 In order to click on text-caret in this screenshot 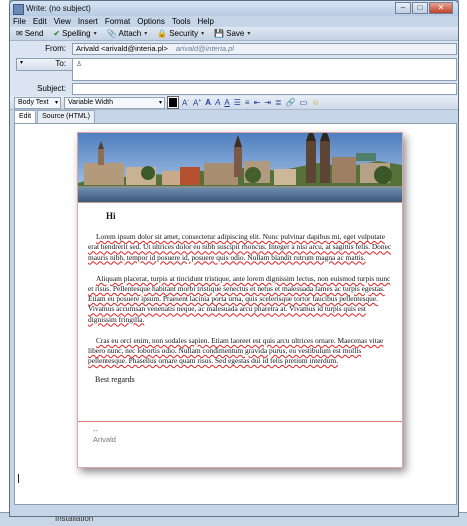, I will do `click(18, 478)`.